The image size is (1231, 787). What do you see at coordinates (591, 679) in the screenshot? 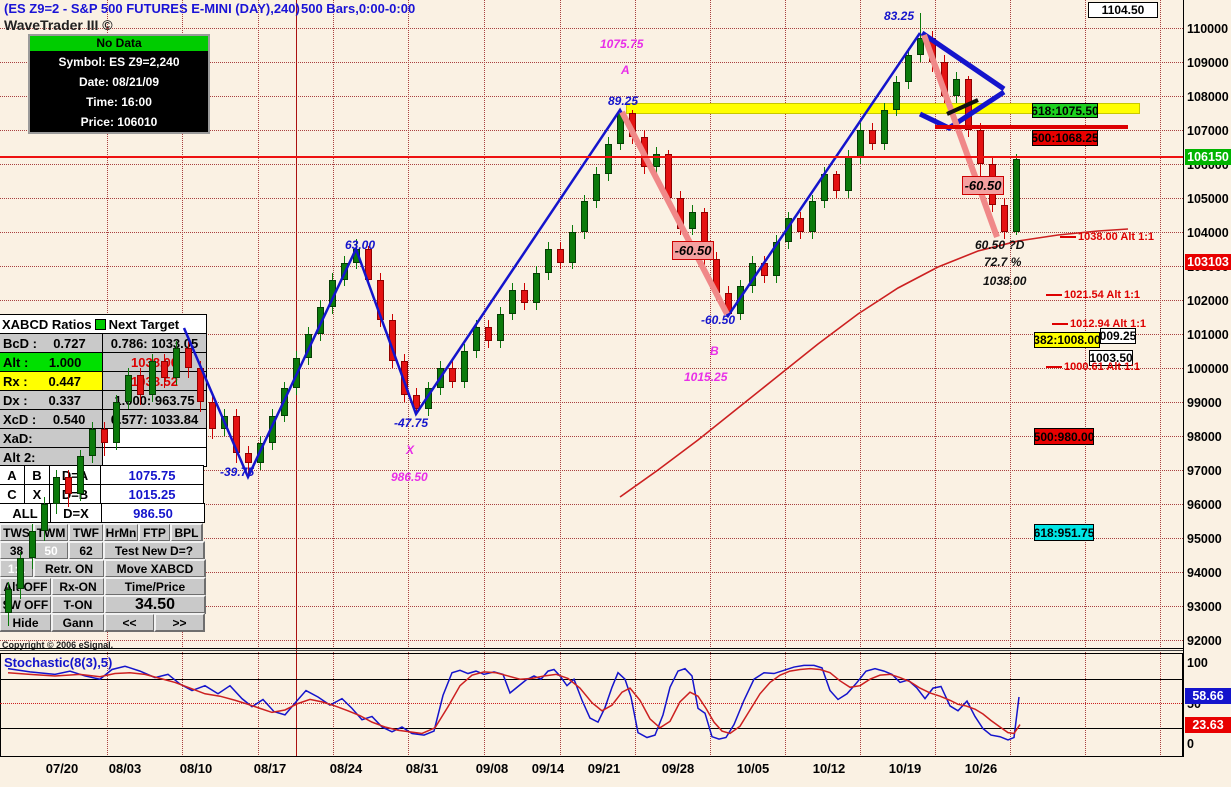
I see `stoch-80-line` at bounding box center [591, 679].